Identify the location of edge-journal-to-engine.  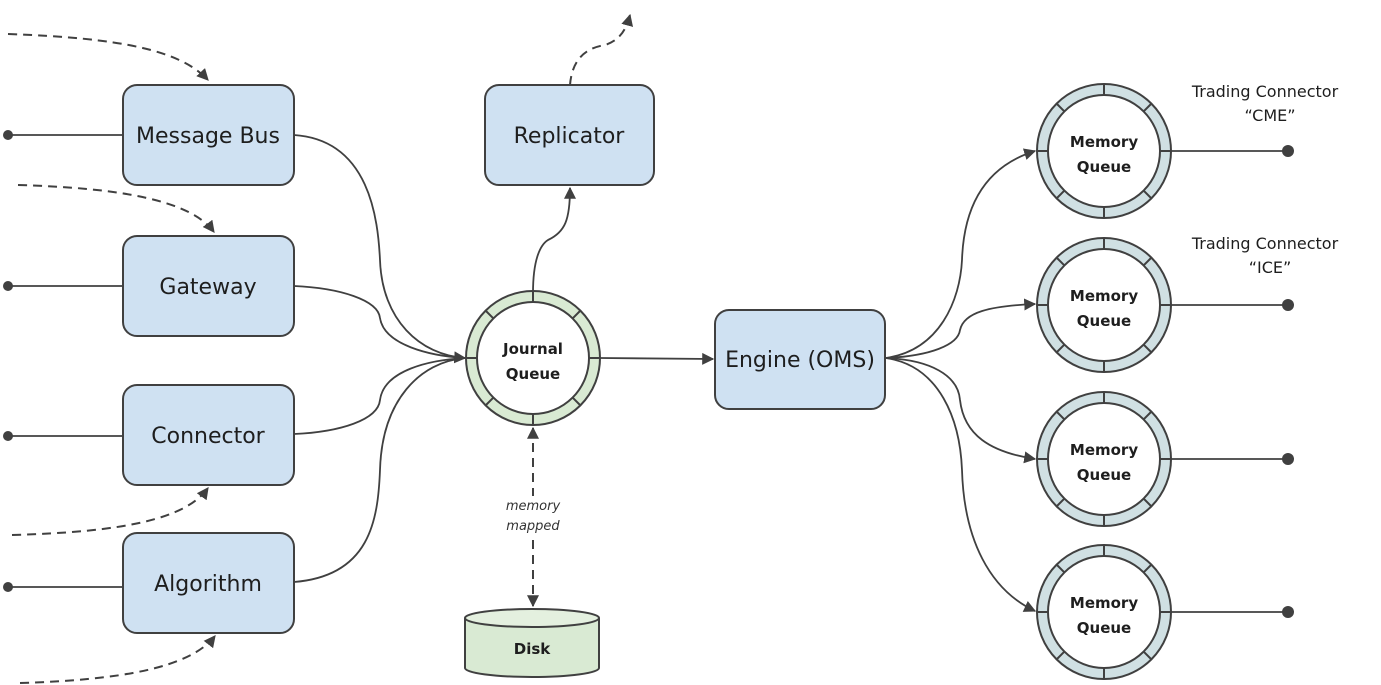
(657, 358).